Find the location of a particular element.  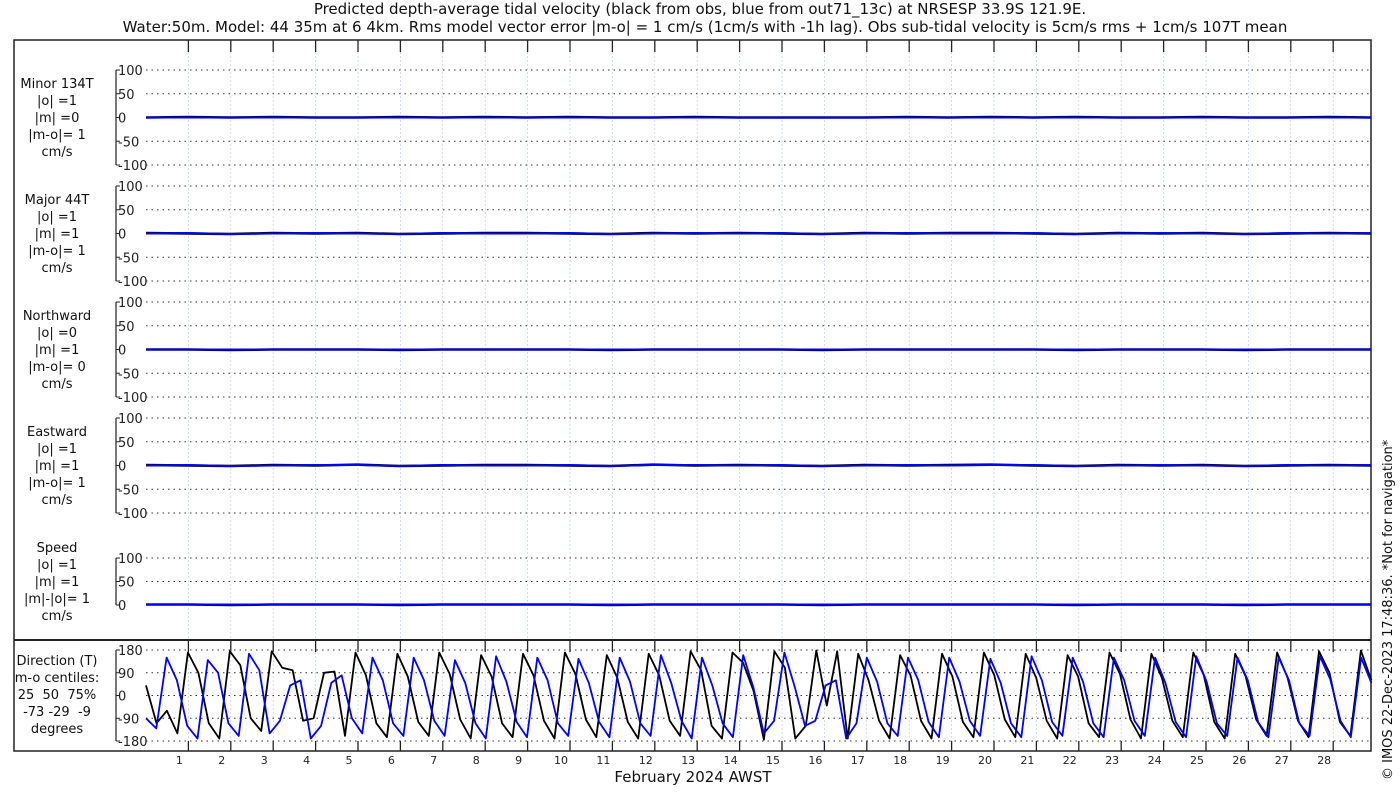

x-tick-label: 11 is located at coordinates (603, 760).